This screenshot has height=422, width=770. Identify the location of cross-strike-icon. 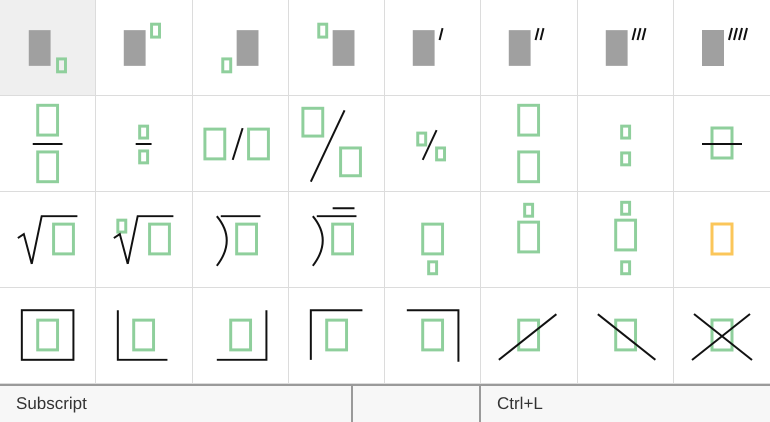
(721, 336).